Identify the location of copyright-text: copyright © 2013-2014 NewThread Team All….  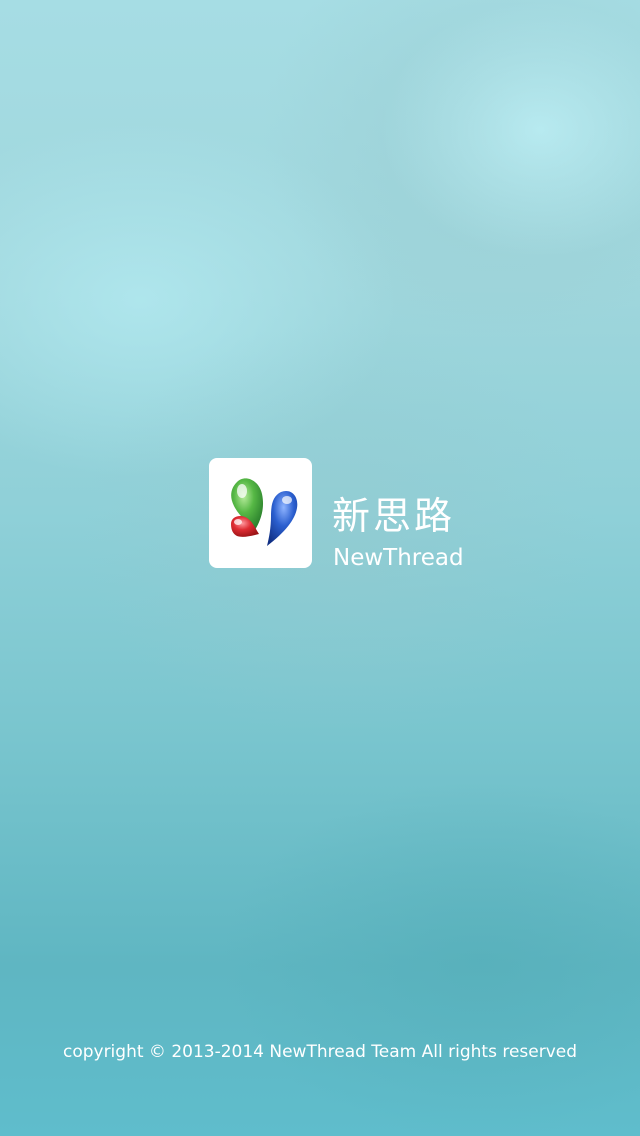
(320, 1052).